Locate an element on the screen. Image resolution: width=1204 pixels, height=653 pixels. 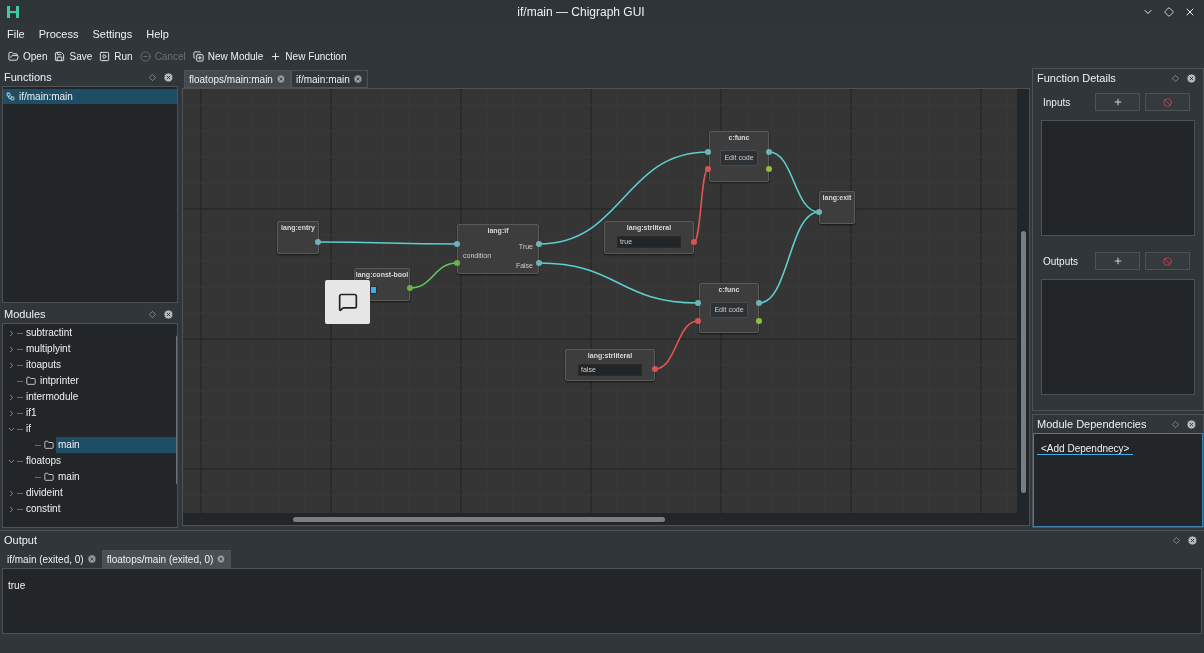
menu-item: File is located at coordinates (16, 34).